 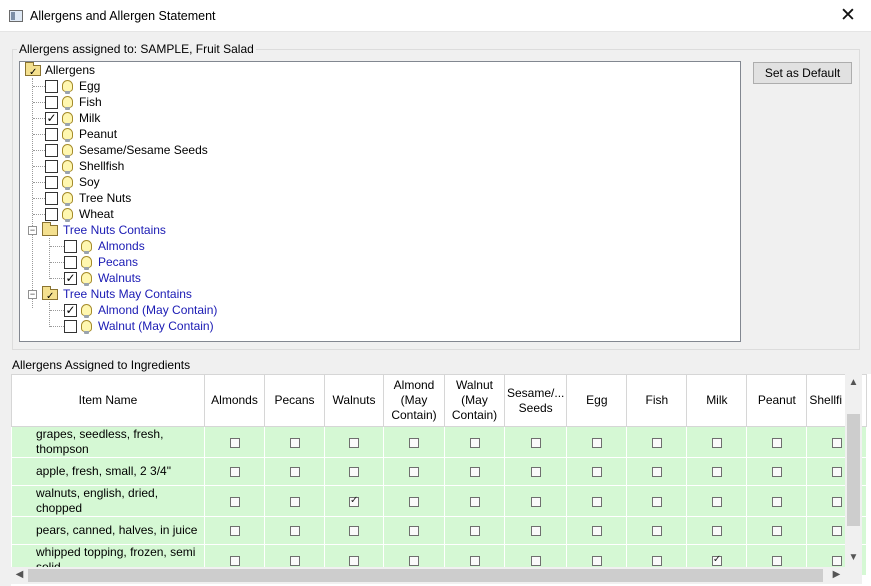 I want to click on table-row: apple, fresh, small, 2 3/4", so click(x=439, y=471).